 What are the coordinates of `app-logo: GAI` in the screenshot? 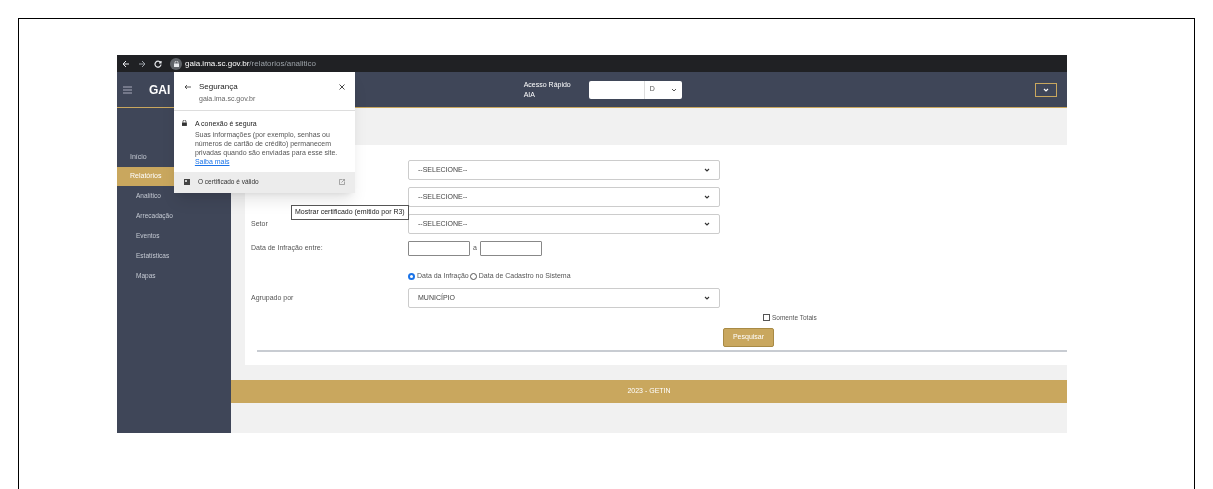 It's located at (160, 90).